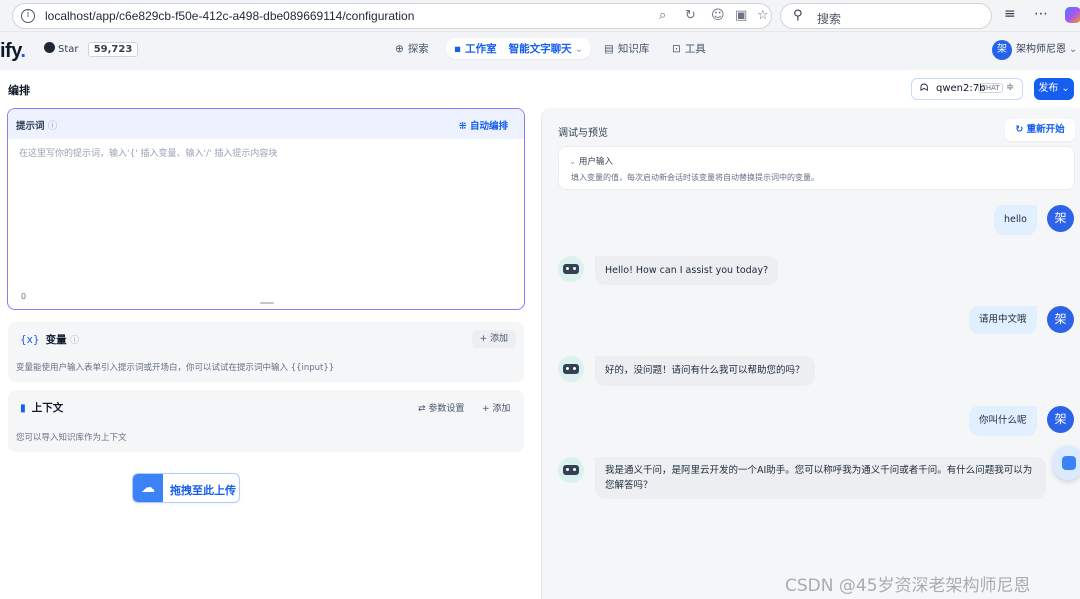  I want to click on nav-studio: ▪ 工作室 智能文字聊天 ⌄, so click(519, 48).